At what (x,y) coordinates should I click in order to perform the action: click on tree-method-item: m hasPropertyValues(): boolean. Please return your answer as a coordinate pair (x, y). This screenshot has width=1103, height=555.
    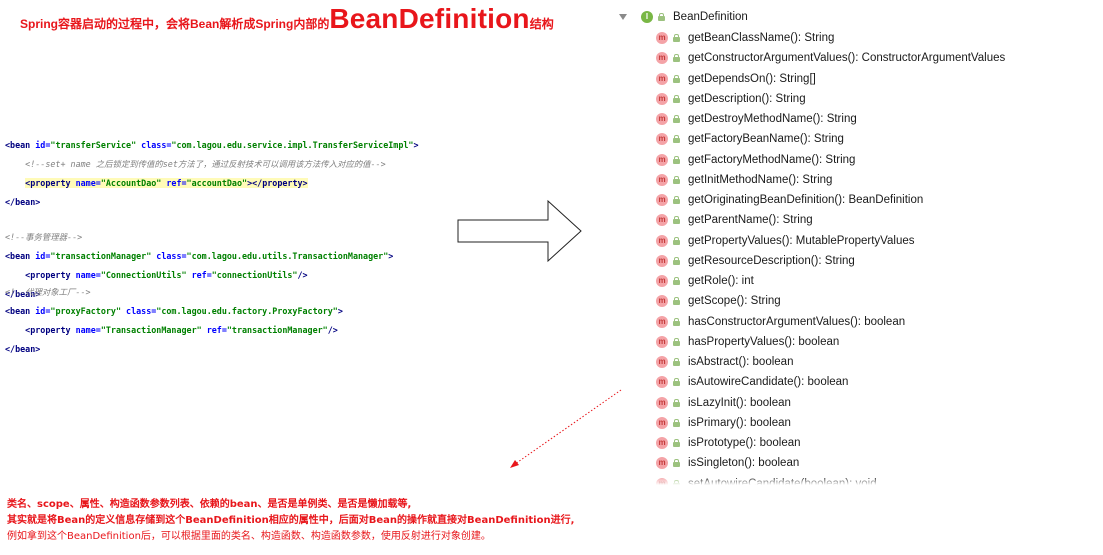
    Looking at the image, I should click on (747, 342).